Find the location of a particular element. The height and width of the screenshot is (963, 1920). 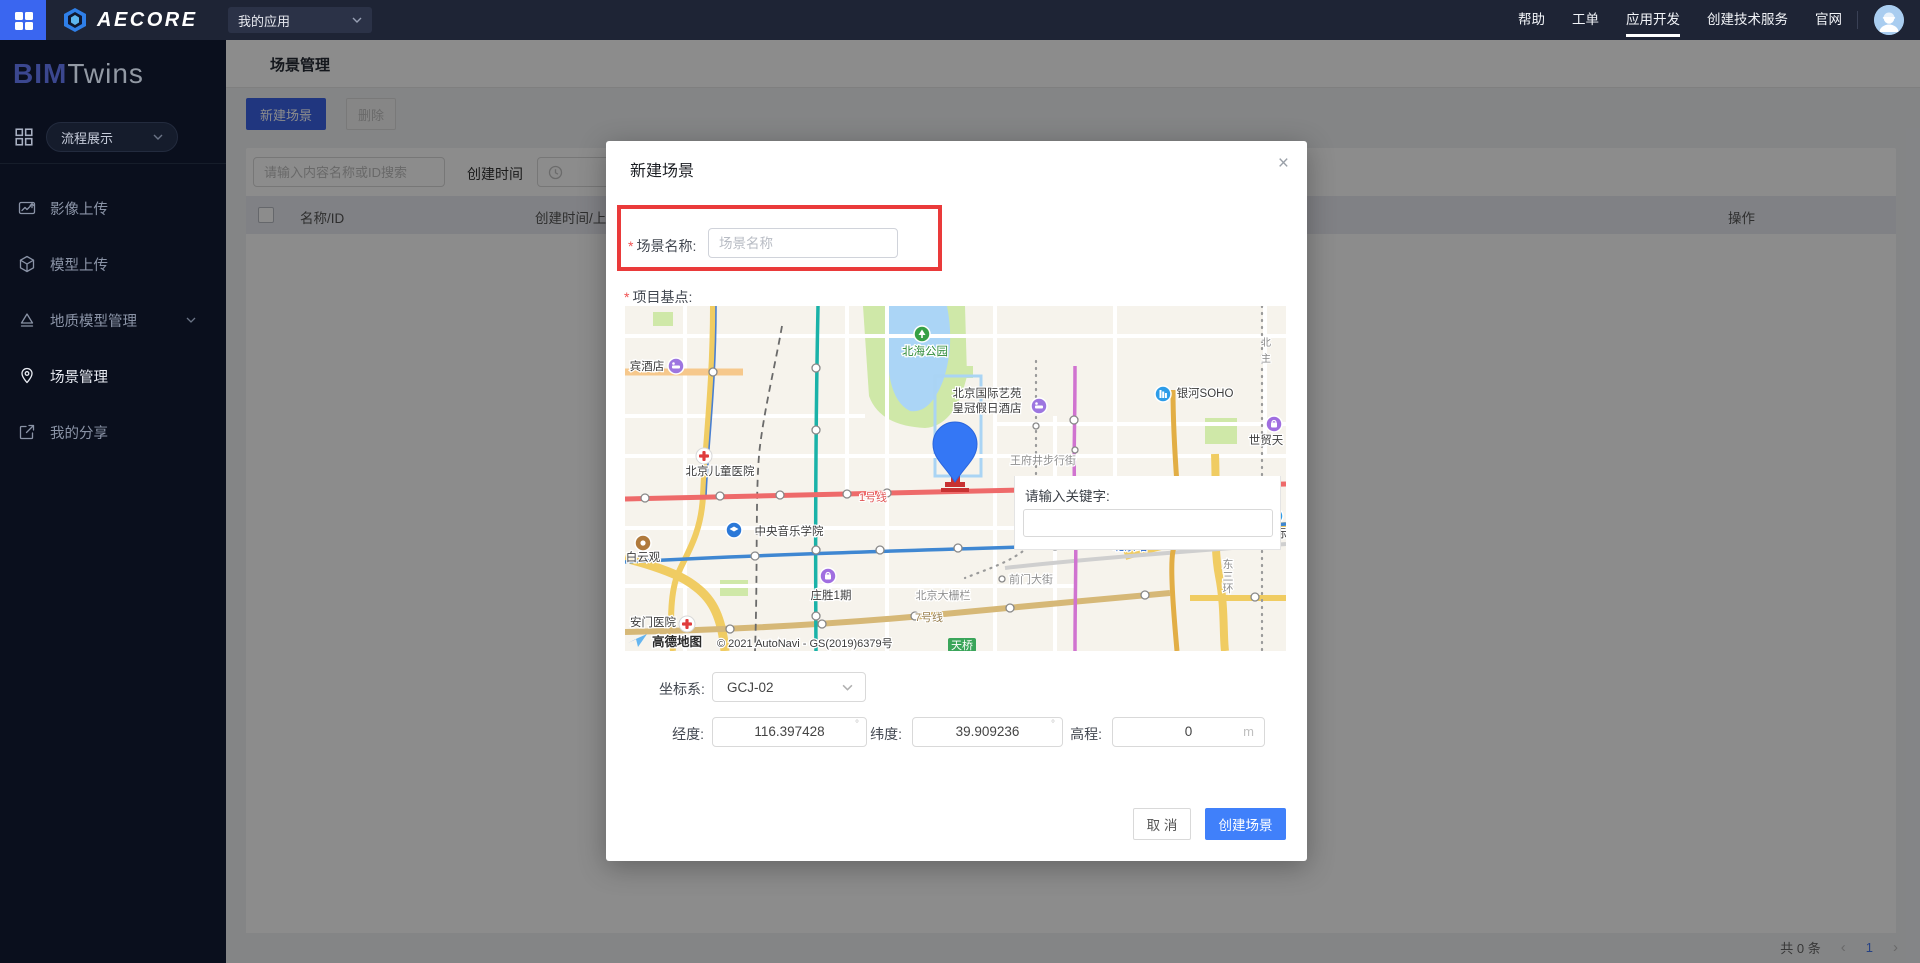

elevation-value: 0 is located at coordinates (1188, 731).